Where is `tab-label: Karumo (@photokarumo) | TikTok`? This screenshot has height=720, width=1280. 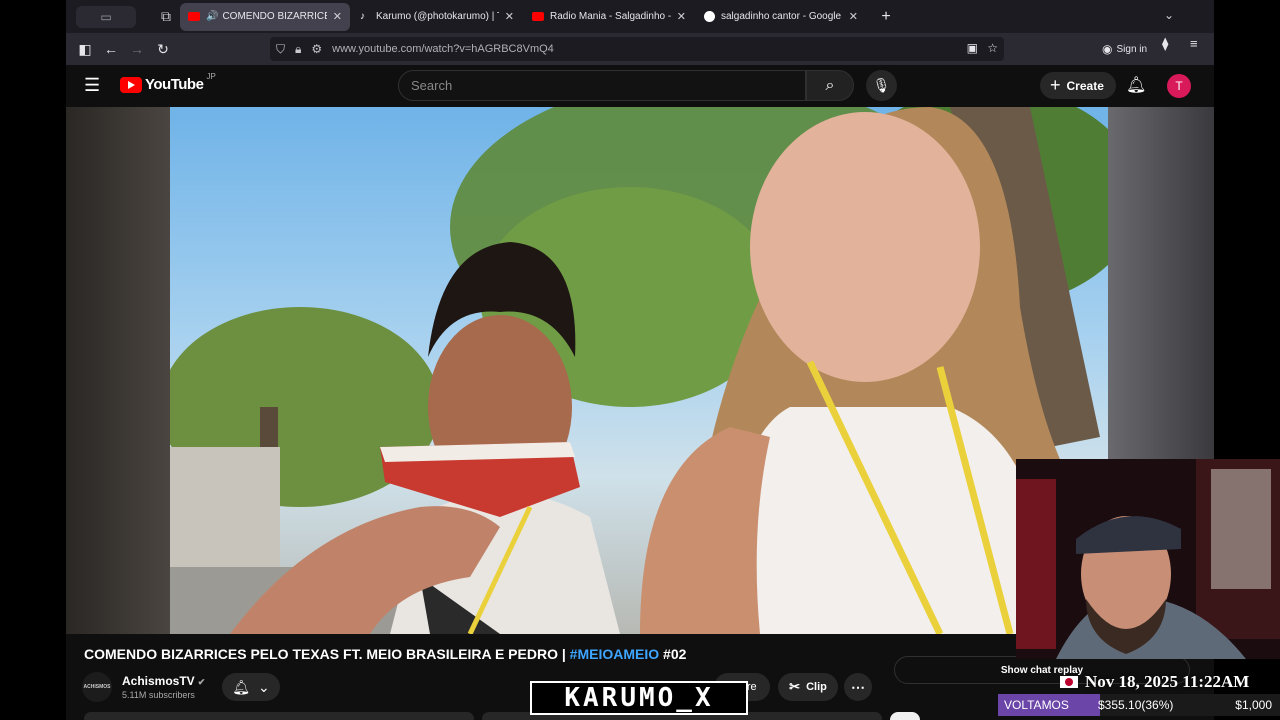 tab-label: Karumo (@photokarumo) | TikTok is located at coordinates (437, 16).